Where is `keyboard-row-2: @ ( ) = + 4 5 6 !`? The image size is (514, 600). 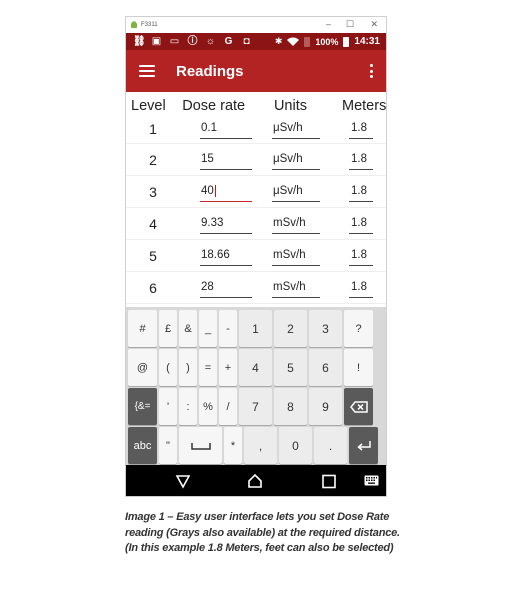
keyboard-row-2: @ ( ) = + 4 5 6 ! is located at coordinates (257, 367).